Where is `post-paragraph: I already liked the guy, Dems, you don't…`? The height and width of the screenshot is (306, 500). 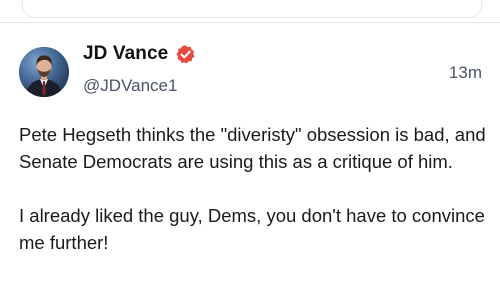 post-paragraph: I already liked the guy, Dems, you don't… is located at coordinates (252, 229).